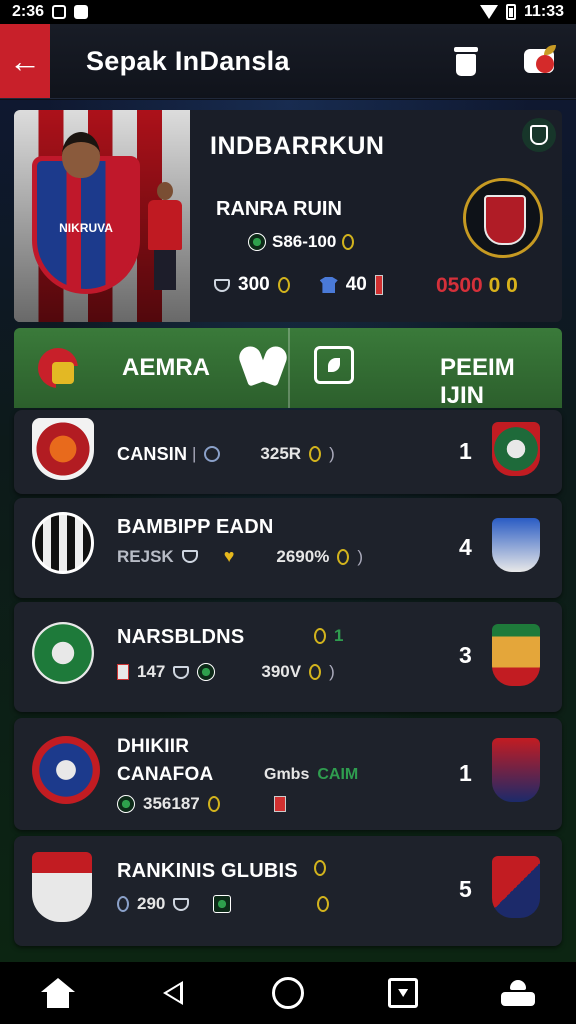 The image size is (576, 1024). I want to click on club-tag-green: CAIM, so click(338, 774).